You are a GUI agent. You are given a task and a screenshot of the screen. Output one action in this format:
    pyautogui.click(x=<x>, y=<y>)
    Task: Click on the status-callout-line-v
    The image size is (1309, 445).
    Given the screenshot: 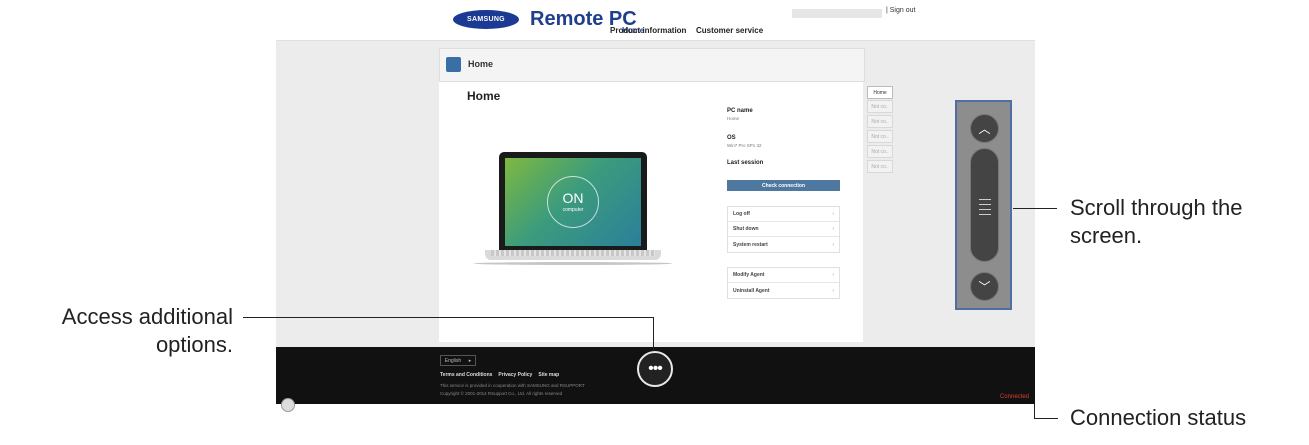 What is the action you would take?
    pyautogui.click(x=1034, y=411)
    